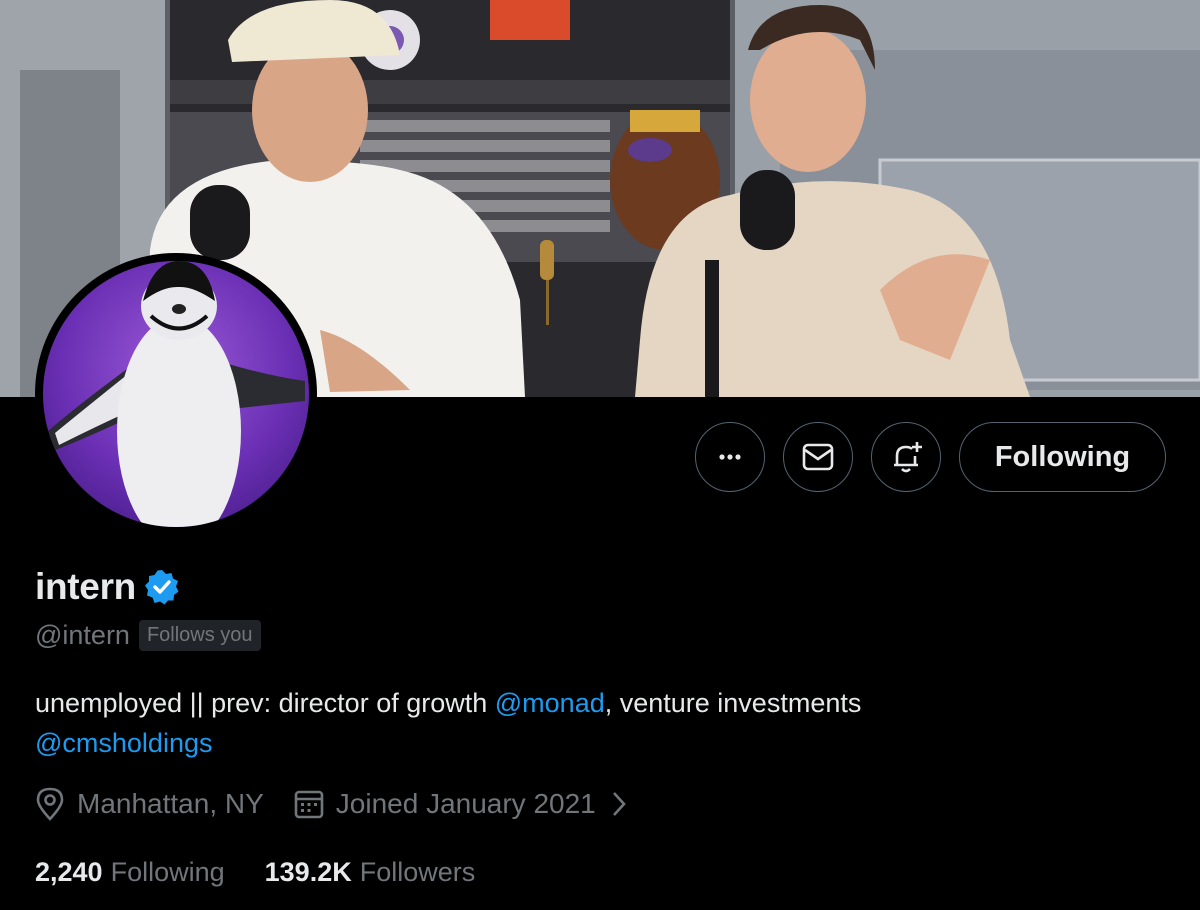 This screenshot has width=1200, height=910. I want to click on calendar-icon, so click(309, 804).